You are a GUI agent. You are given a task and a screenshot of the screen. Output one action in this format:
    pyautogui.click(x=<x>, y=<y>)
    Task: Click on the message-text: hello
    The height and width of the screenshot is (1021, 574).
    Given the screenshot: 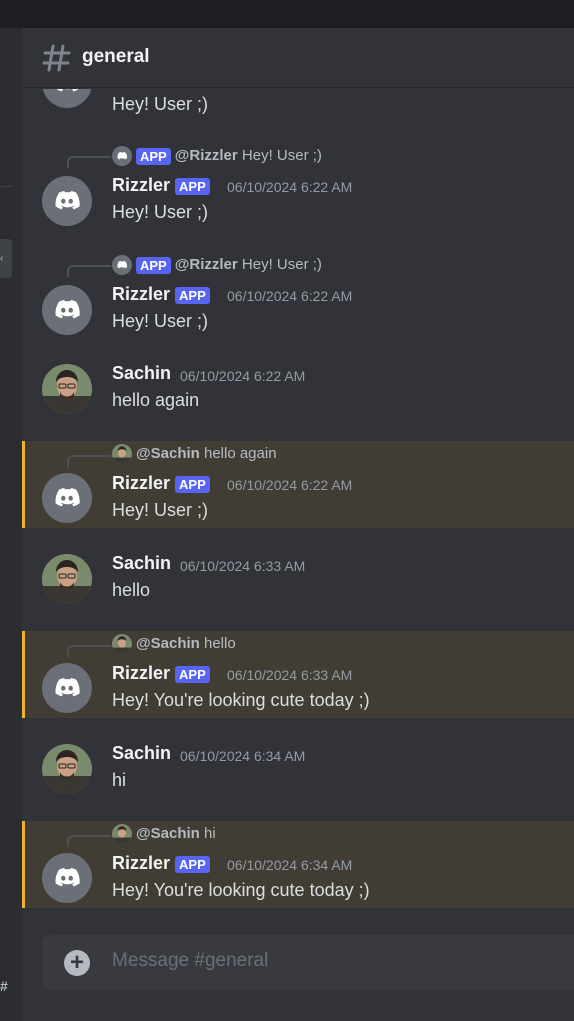 What is the action you would take?
    pyautogui.click(x=131, y=590)
    